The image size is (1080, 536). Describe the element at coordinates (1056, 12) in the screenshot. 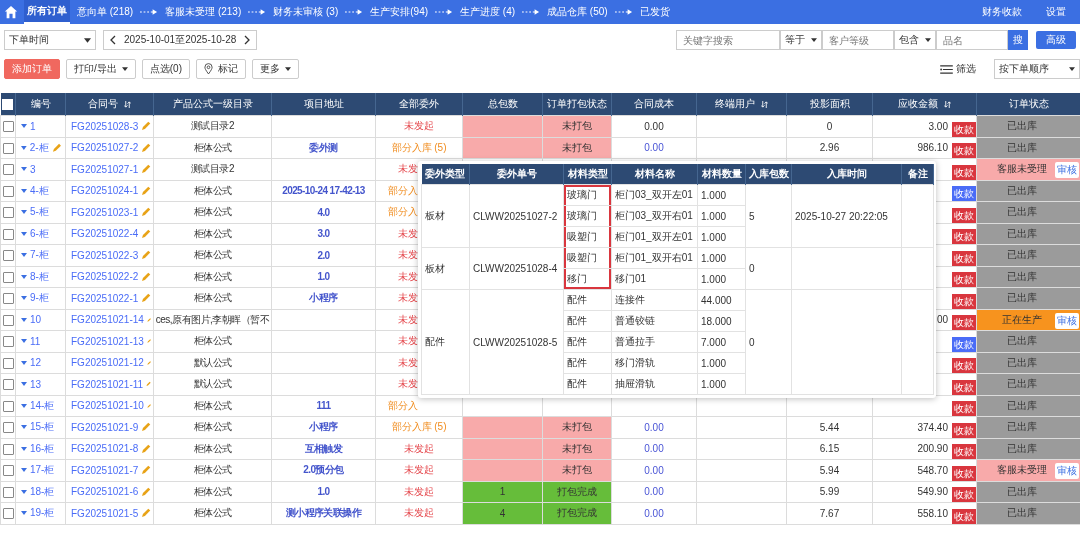

I see `nav-link: 设置` at that location.